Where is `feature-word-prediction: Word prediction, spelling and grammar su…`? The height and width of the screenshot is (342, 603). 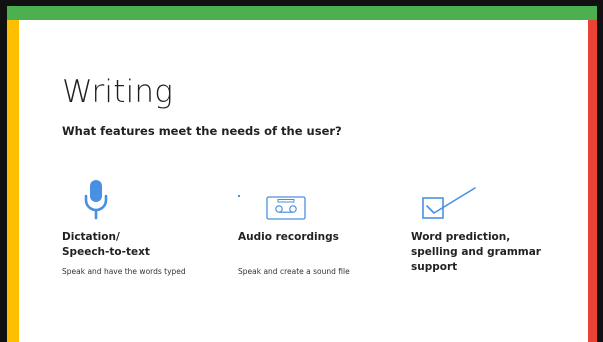 feature-word-prediction: Word prediction, spelling and grammar su… is located at coordinates (486, 226).